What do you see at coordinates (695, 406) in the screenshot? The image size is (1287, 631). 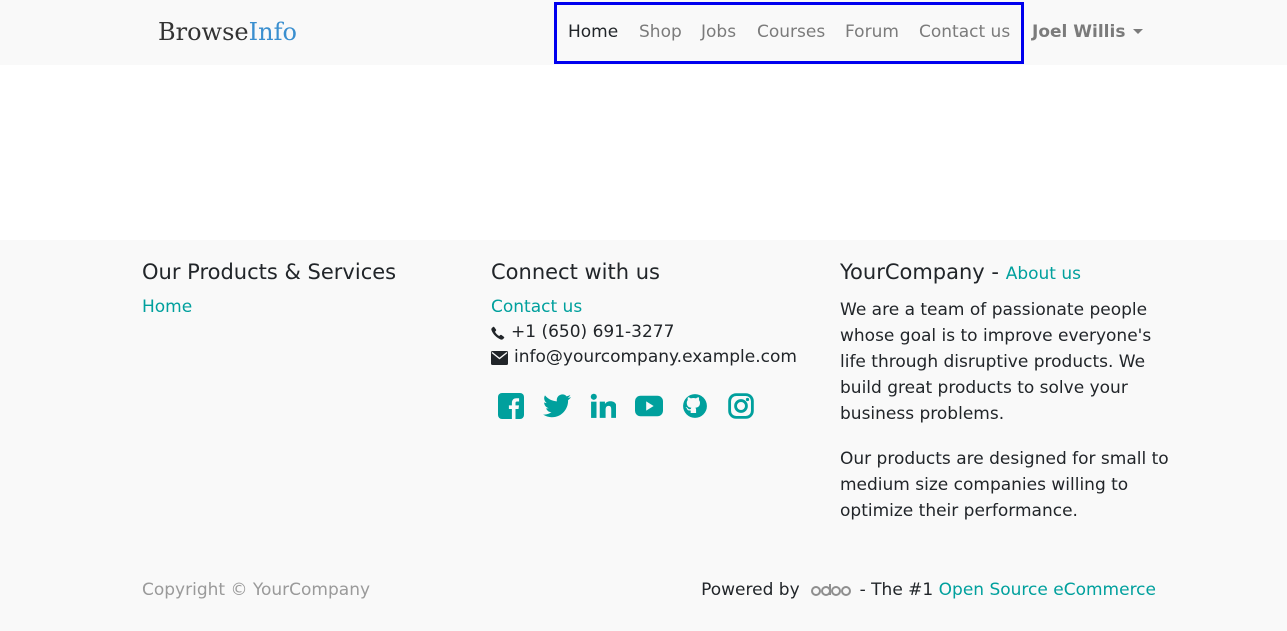 I see `github-icon` at bounding box center [695, 406].